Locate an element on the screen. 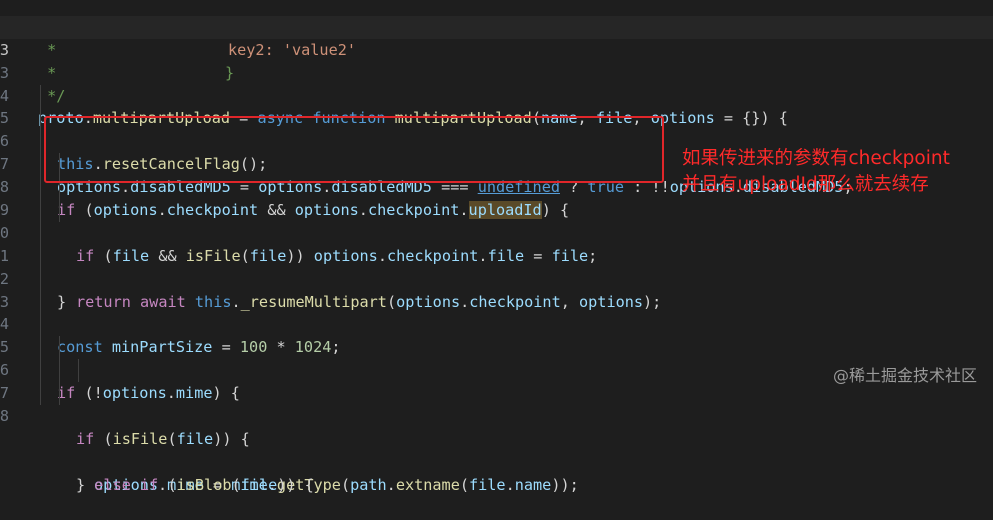  code-text: if (isFile(file)) { is located at coordinates (163, 438).